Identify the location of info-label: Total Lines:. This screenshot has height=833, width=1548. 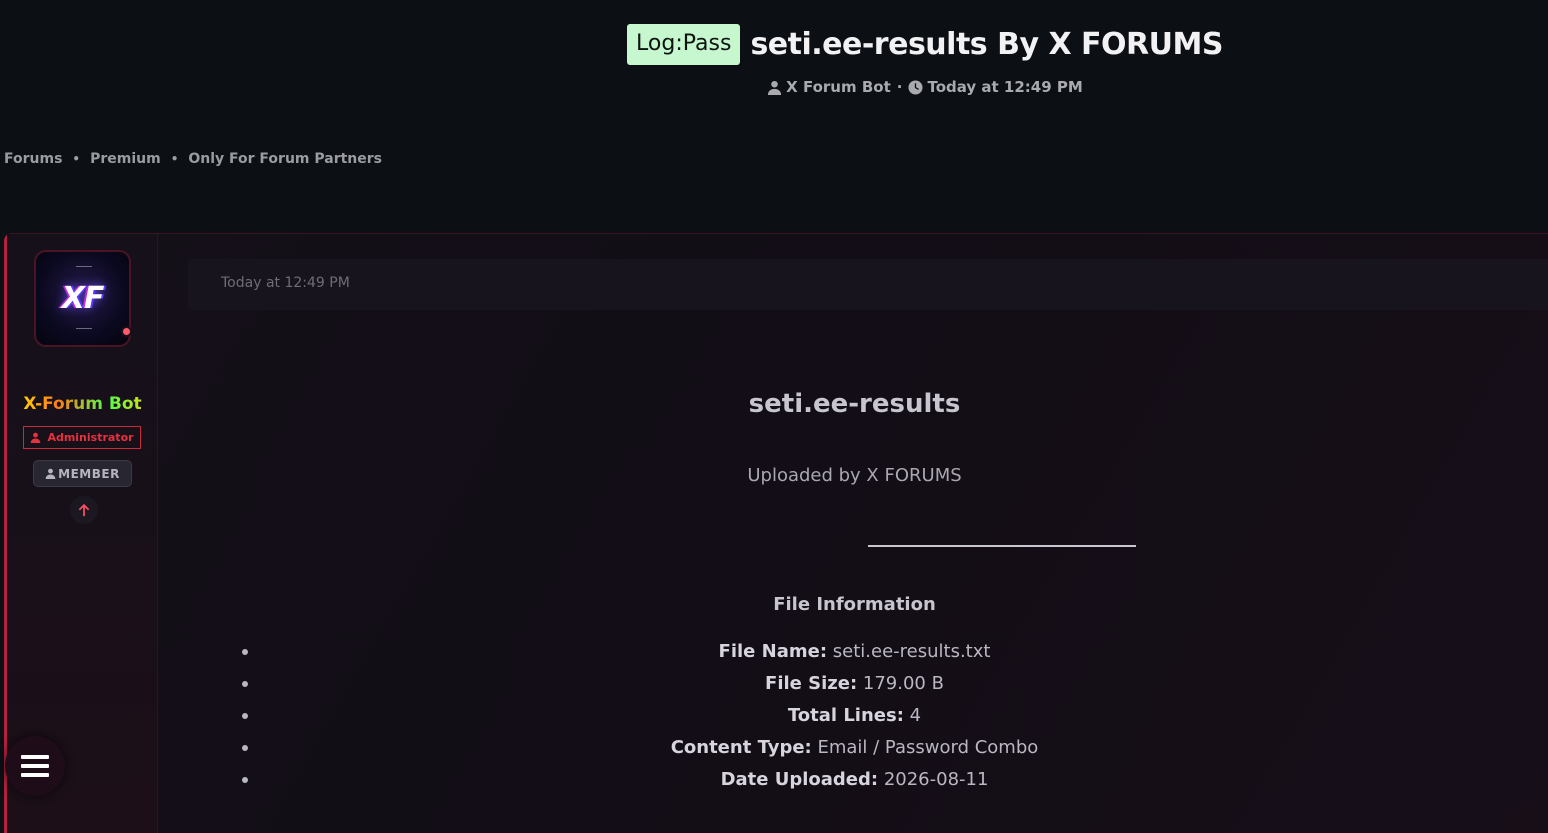
(845, 715).